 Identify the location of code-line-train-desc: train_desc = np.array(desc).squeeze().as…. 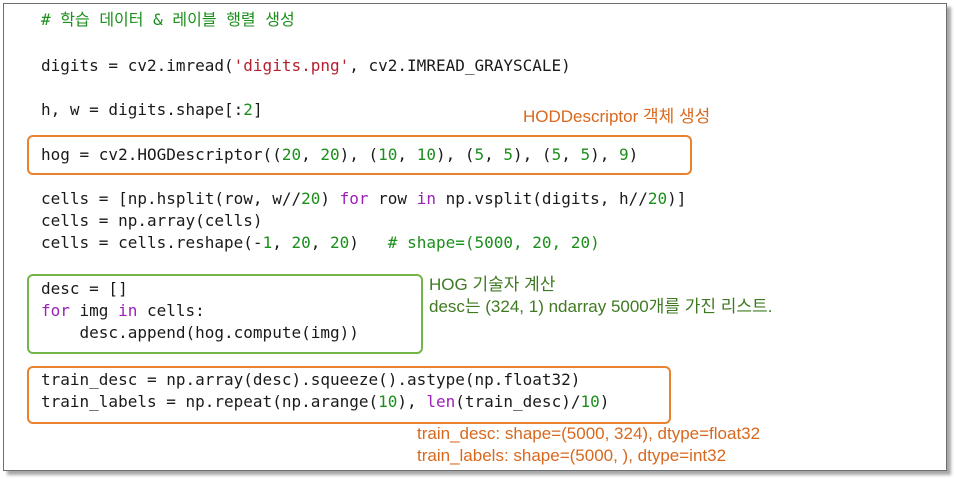
(311, 379).